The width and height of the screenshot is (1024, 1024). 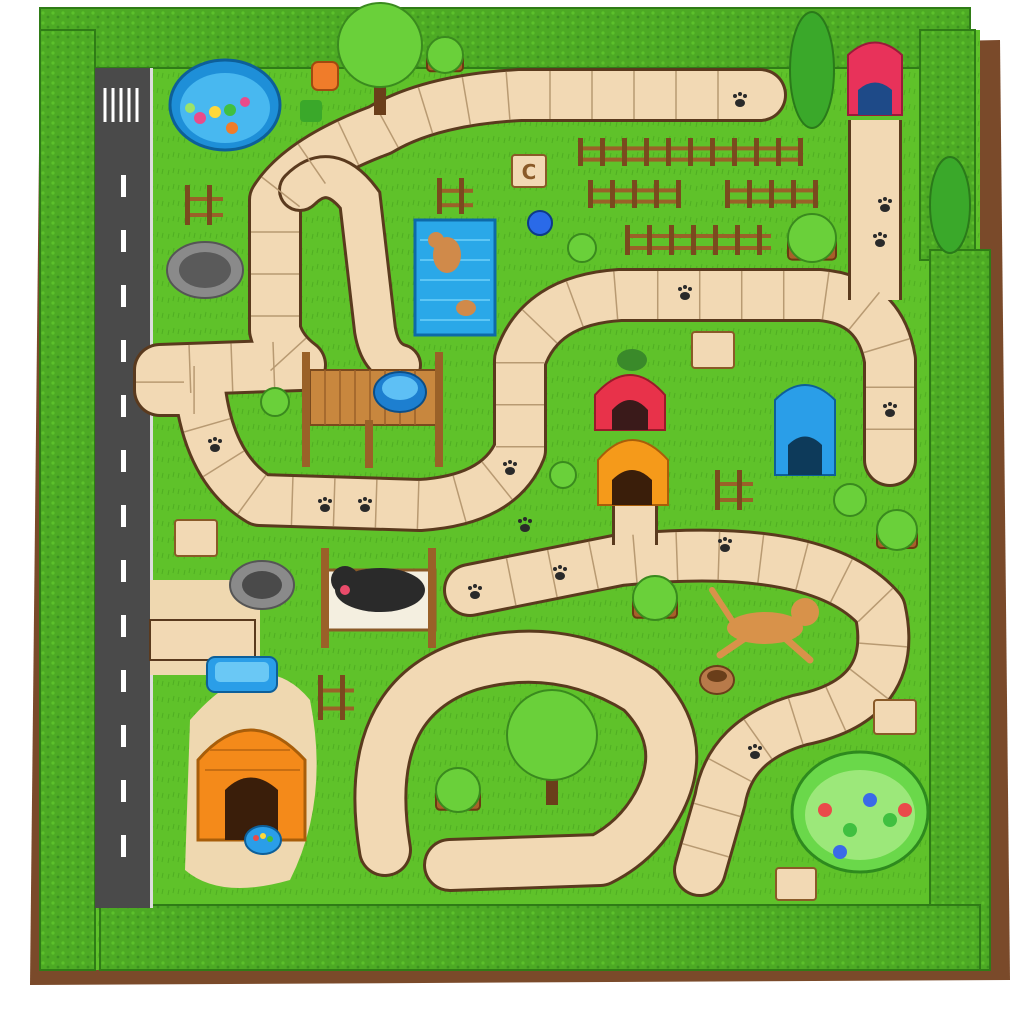 What do you see at coordinates (242, 674) in the screenshot?
I see `blue-basin` at bounding box center [242, 674].